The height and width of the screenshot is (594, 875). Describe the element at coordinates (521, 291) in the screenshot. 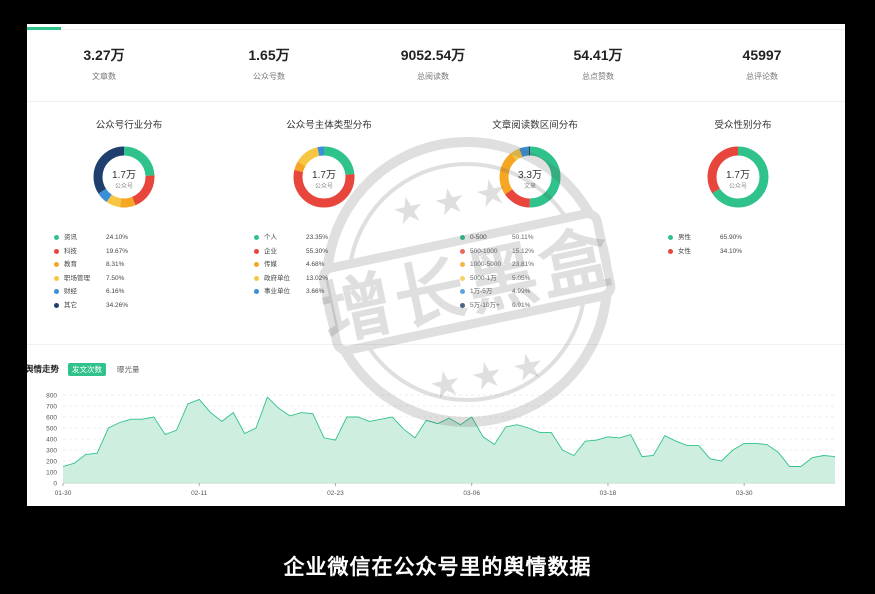

I see `legend-percent: 4.99%` at that location.